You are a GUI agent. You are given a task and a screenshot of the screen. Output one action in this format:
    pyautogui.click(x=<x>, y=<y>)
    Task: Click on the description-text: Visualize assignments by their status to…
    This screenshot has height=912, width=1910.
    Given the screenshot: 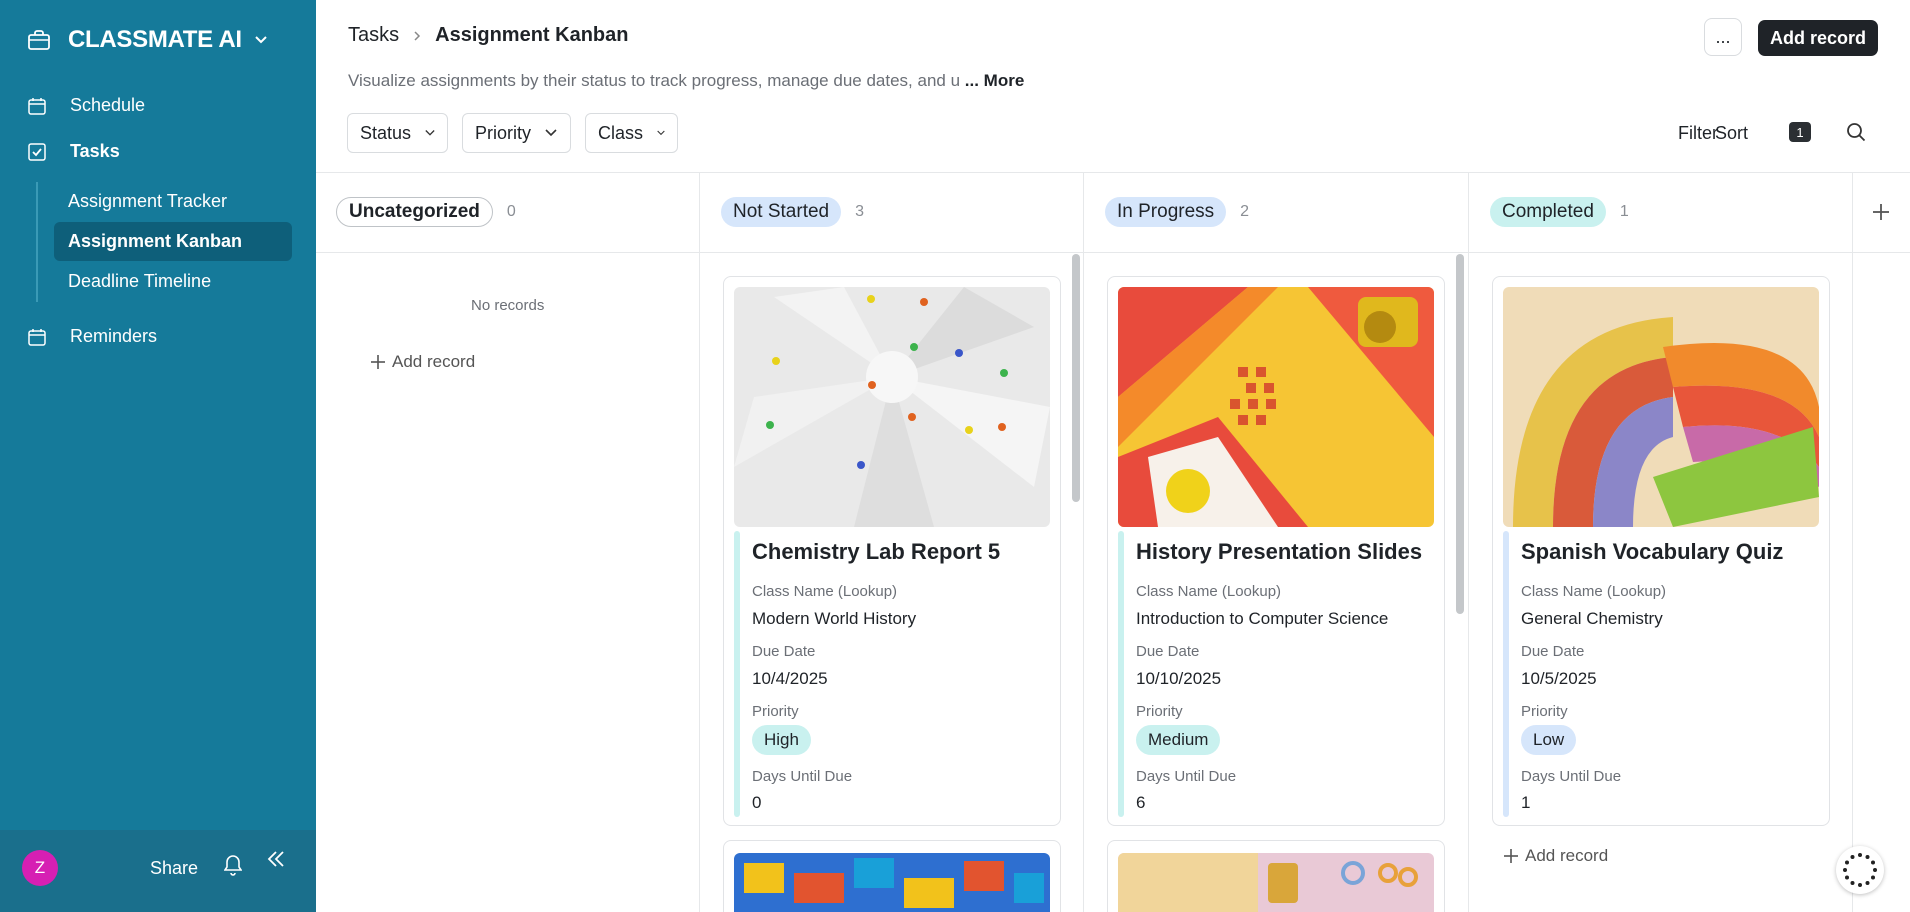 What is the action you would take?
    pyautogui.click(x=654, y=80)
    